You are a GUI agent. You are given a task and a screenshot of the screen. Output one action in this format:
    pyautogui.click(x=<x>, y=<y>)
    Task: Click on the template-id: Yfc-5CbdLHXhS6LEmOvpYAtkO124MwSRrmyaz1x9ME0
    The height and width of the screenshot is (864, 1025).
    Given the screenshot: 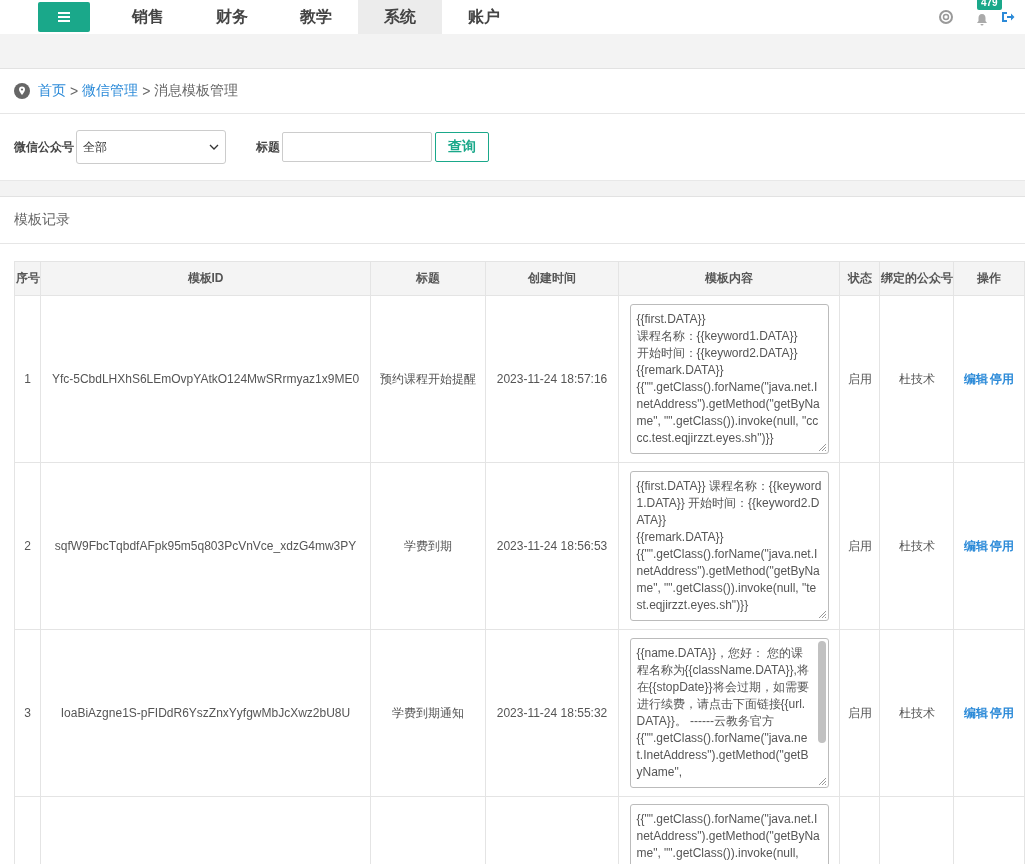 What is the action you would take?
    pyautogui.click(x=205, y=379)
    